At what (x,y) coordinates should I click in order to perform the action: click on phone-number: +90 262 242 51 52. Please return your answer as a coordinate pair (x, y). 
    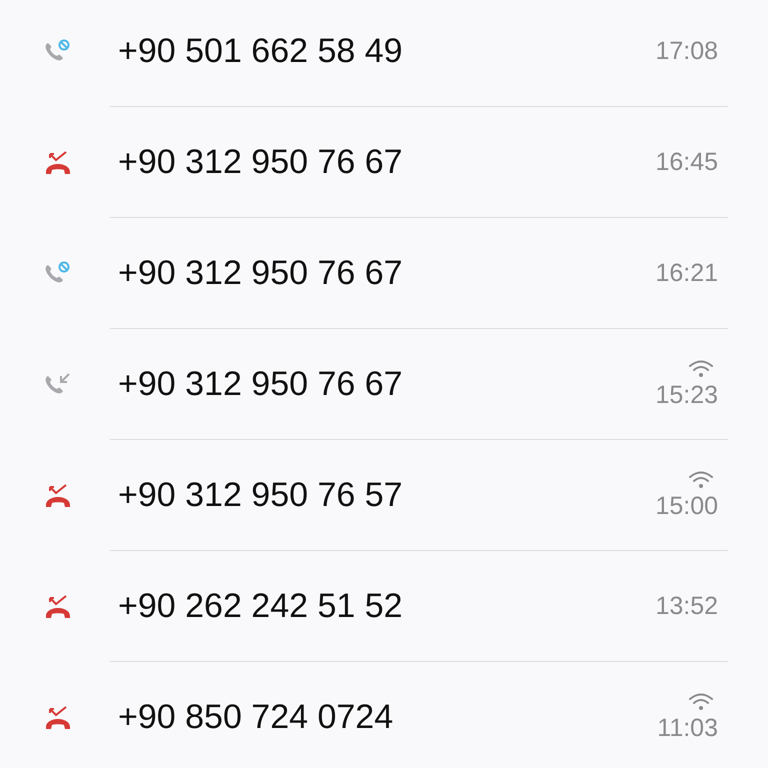
    Looking at the image, I should click on (383, 606).